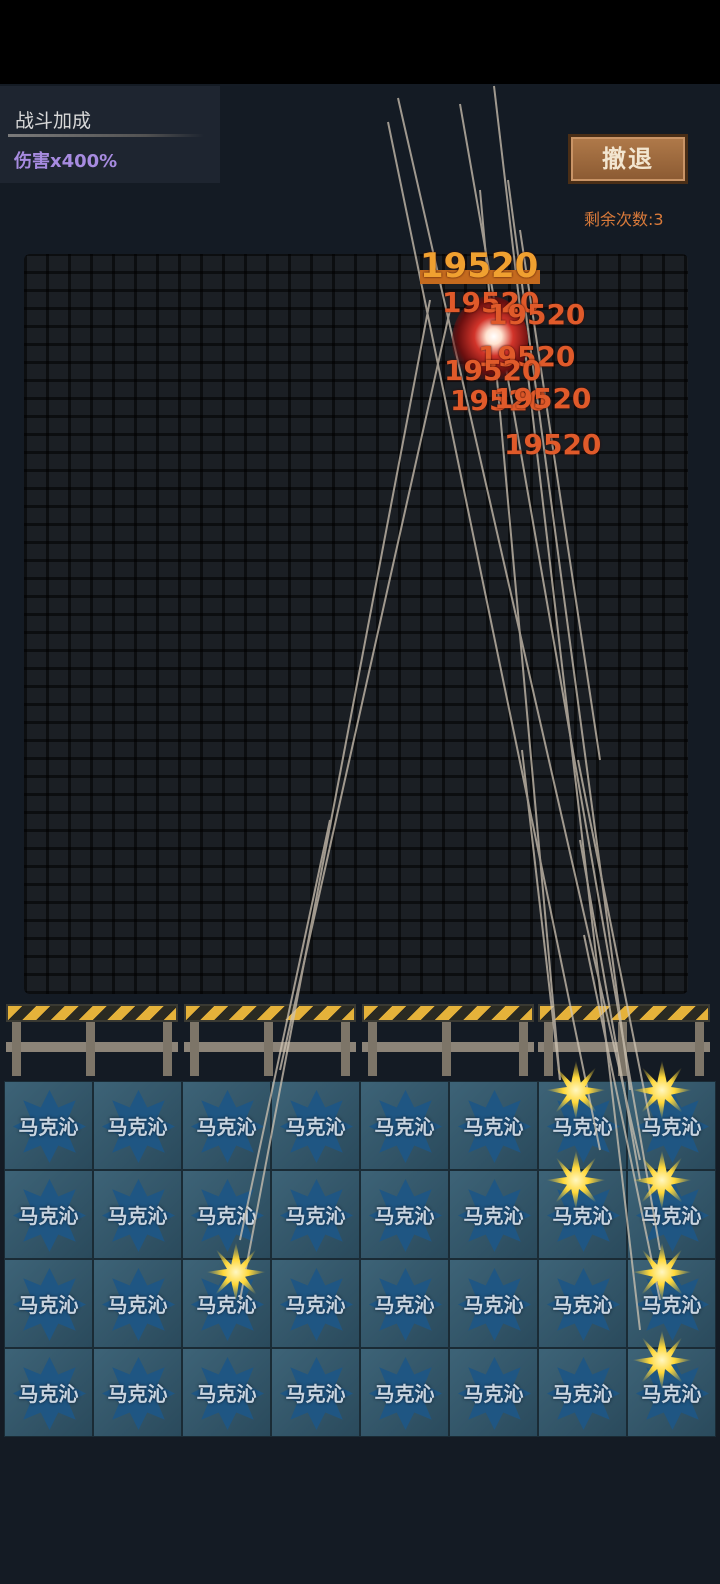 This screenshot has height=1584, width=720. Describe the element at coordinates (624, 219) in the screenshot. I see `remaining-count: 剩余次数:3` at that location.